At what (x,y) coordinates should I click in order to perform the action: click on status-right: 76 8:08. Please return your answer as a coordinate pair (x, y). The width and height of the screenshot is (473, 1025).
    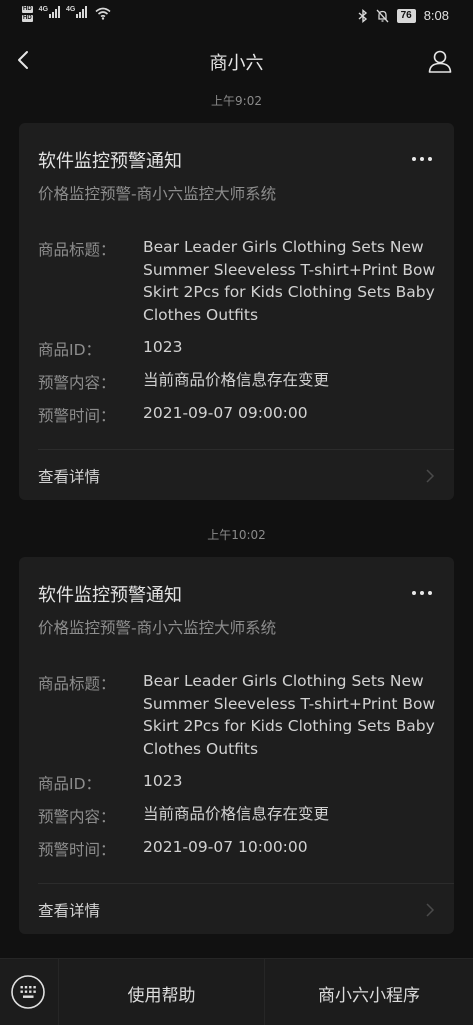
    Looking at the image, I should click on (403, 15).